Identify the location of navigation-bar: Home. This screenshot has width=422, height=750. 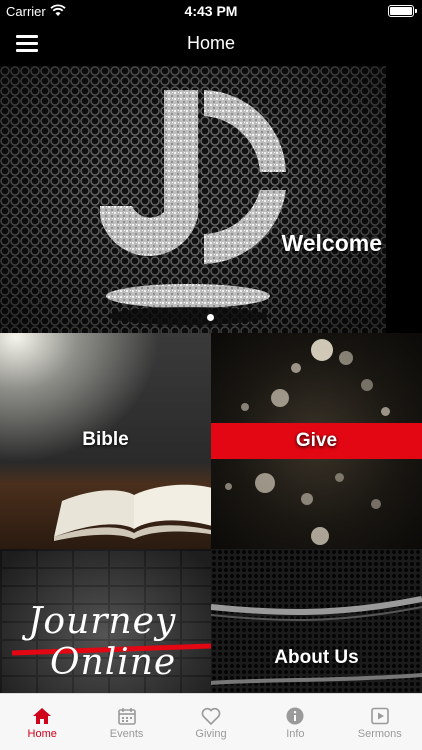
(211, 44).